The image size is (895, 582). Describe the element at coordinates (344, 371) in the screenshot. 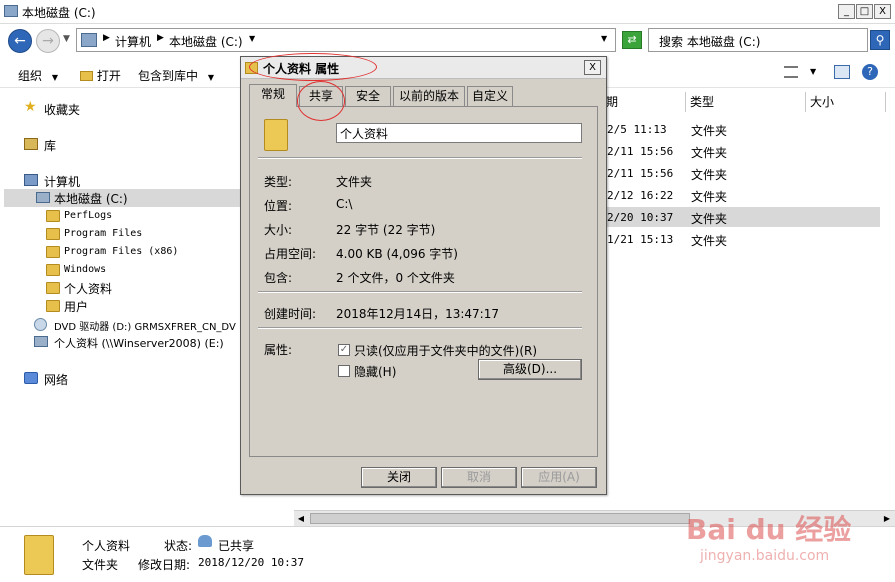

I see `hidden-checkbox` at that location.